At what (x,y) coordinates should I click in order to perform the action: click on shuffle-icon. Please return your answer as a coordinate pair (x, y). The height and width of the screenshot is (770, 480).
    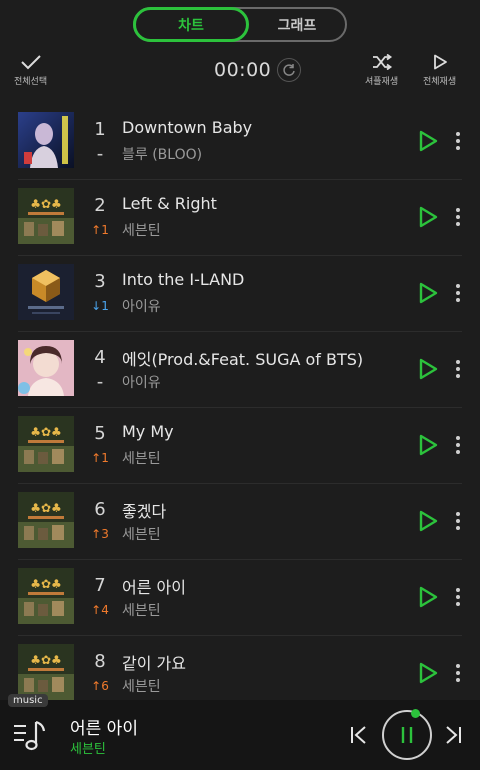
    Looking at the image, I should click on (382, 62).